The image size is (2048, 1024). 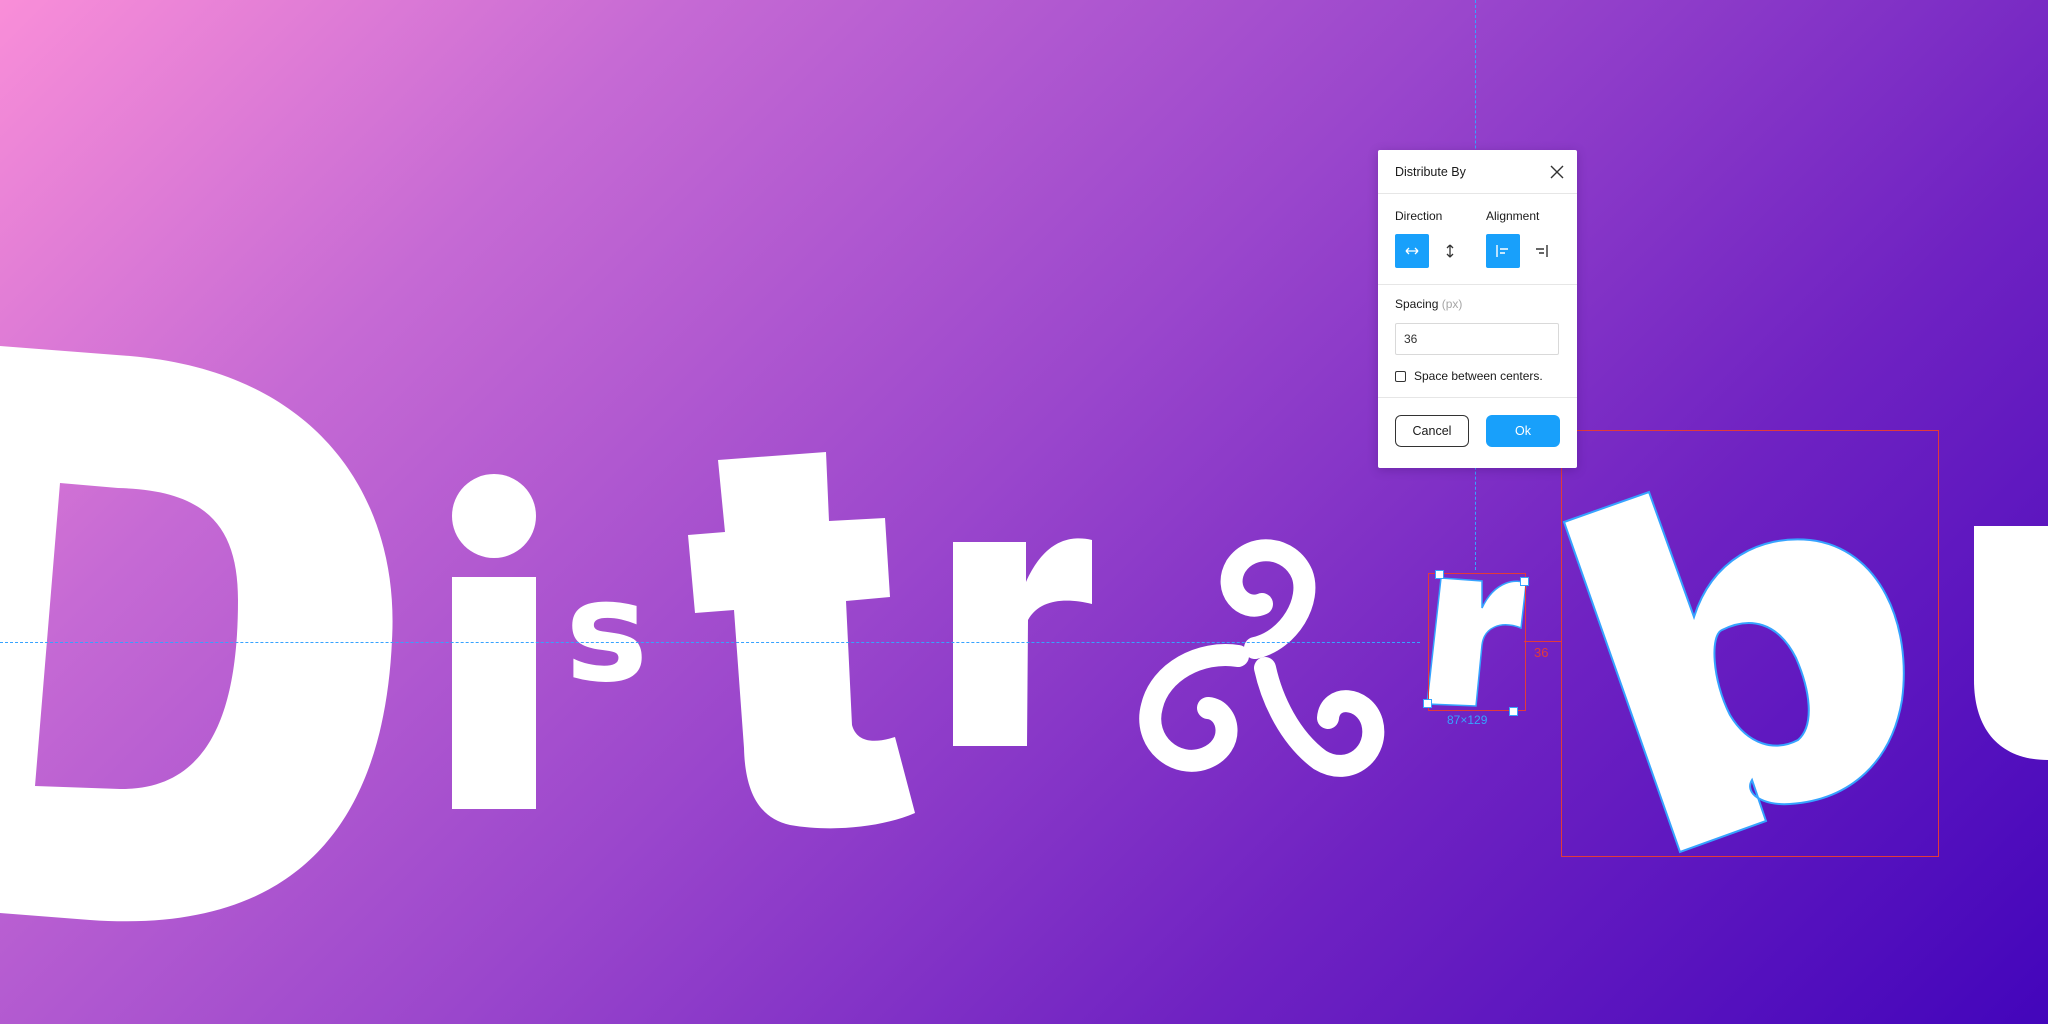 I want to click on direction-label: Direction, so click(x=1419, y=216).